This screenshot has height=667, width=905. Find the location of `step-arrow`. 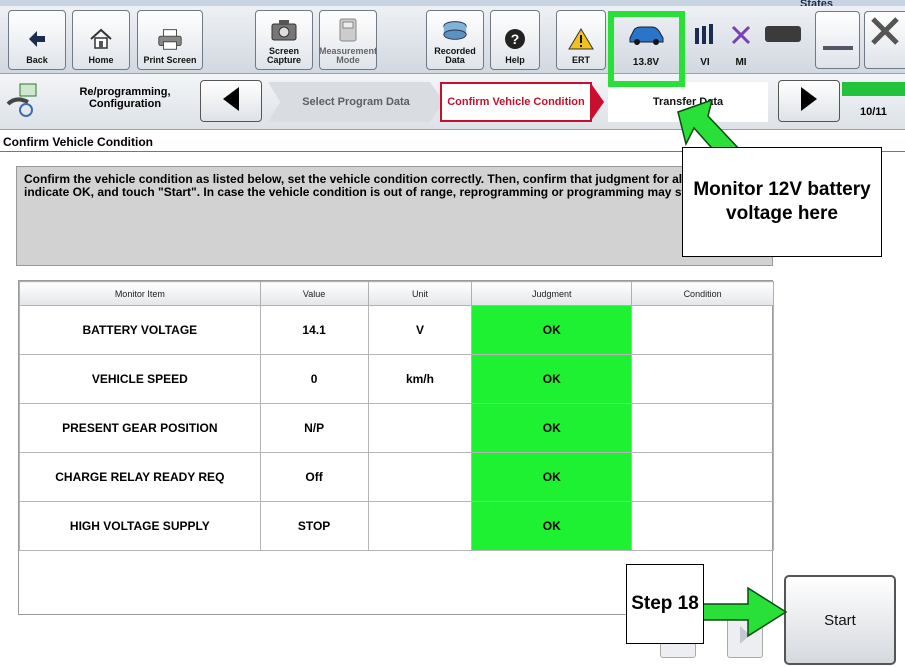

step-arrow is located at coordinates (745, 612).